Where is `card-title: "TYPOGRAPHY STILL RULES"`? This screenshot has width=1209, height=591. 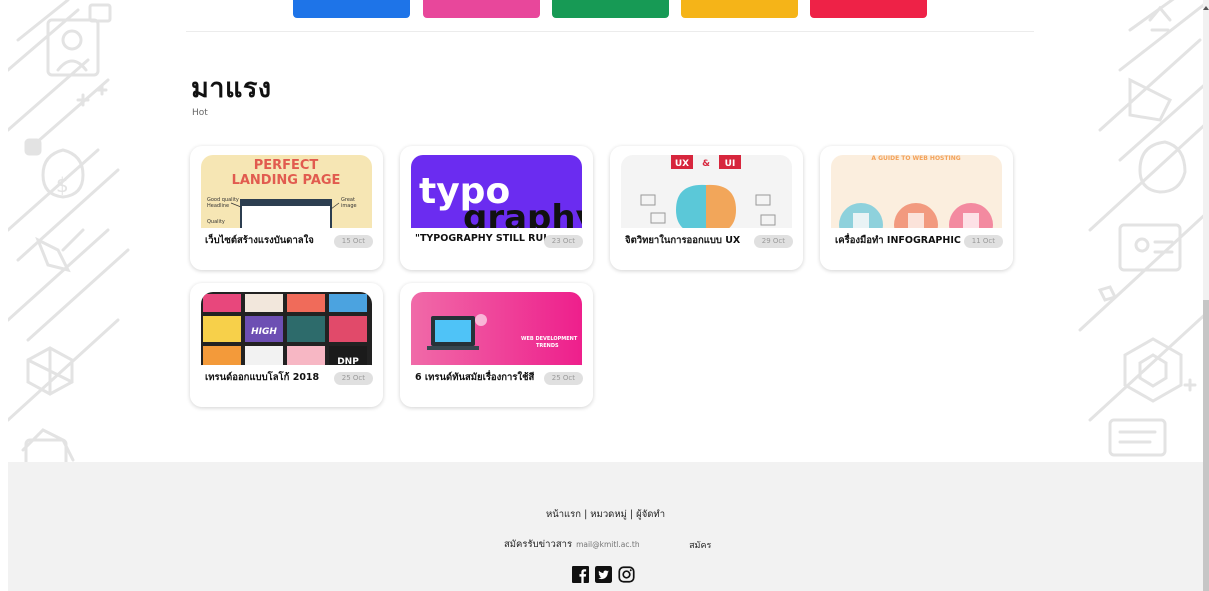
card-title: "TYPOGRAPHY STILL RULES" is located at coordinates (482, 238).